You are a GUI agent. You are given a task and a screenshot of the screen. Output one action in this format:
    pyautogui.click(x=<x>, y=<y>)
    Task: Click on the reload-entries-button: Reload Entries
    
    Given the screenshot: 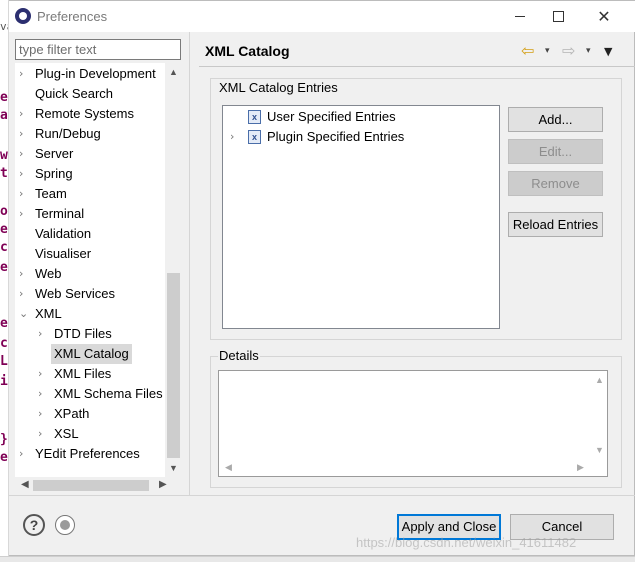 What is the action you would take?
    pyautogui.click(x=555, y=224)
    